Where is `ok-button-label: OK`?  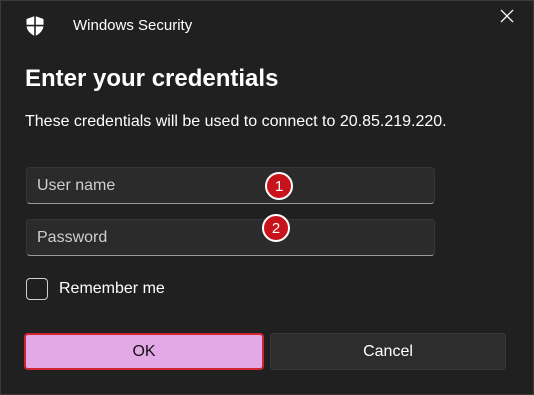 ok-button-label: OK is located at coordinates (144, 351).